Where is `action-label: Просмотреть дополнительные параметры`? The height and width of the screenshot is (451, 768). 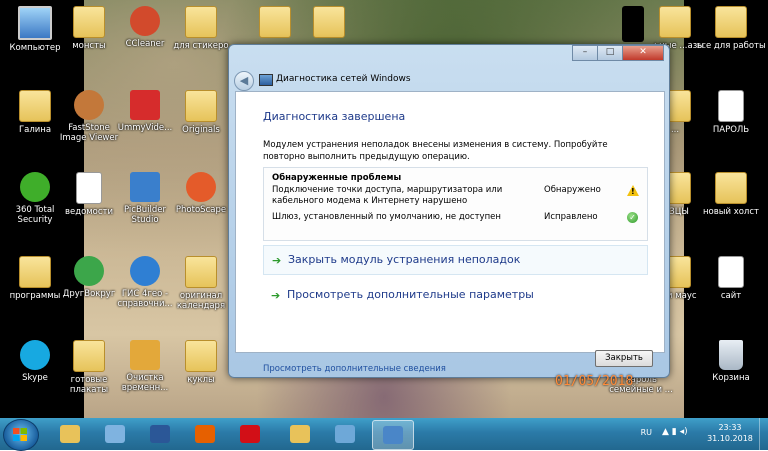 action-label: Просмотреть дополнительные параметры is located at coordinates (410, 294).